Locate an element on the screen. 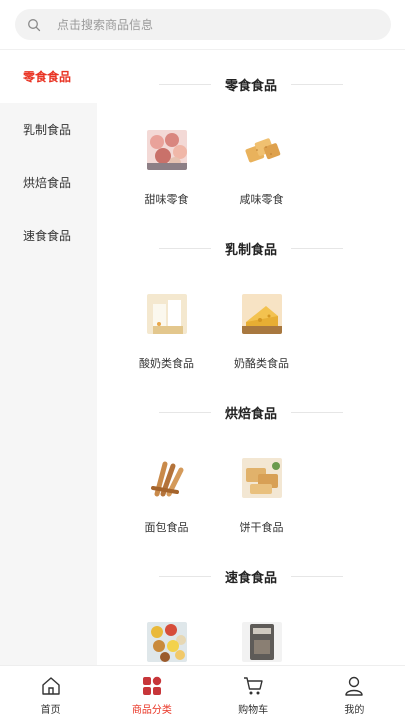  tab-category: 商品分类 is located at coordinates (151, 693).